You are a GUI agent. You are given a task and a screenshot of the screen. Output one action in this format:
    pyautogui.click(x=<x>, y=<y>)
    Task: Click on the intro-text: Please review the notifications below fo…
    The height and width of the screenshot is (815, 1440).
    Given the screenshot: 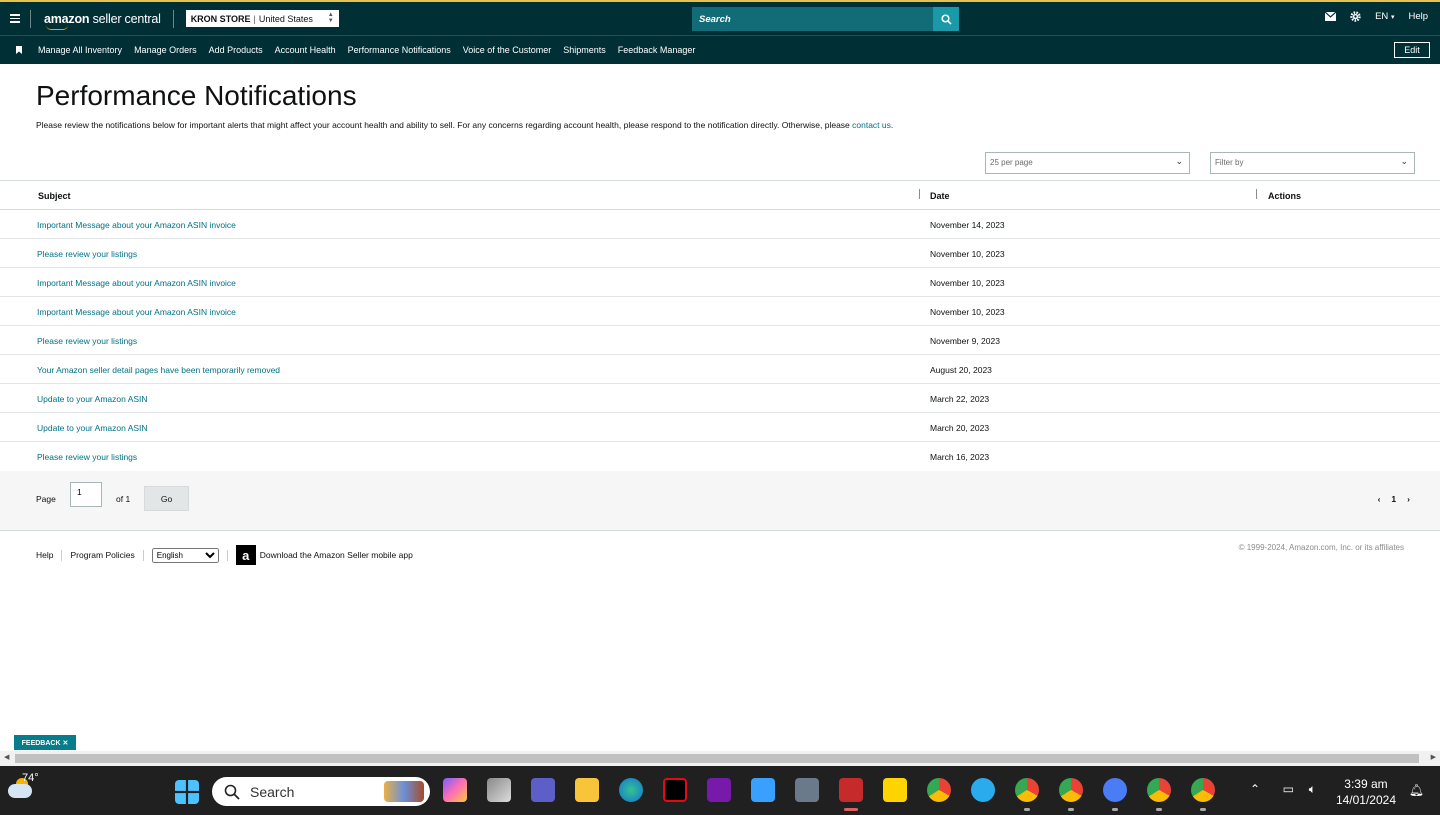 What is the action you would take?
    pyautogui.click(x=444, y=125)
    